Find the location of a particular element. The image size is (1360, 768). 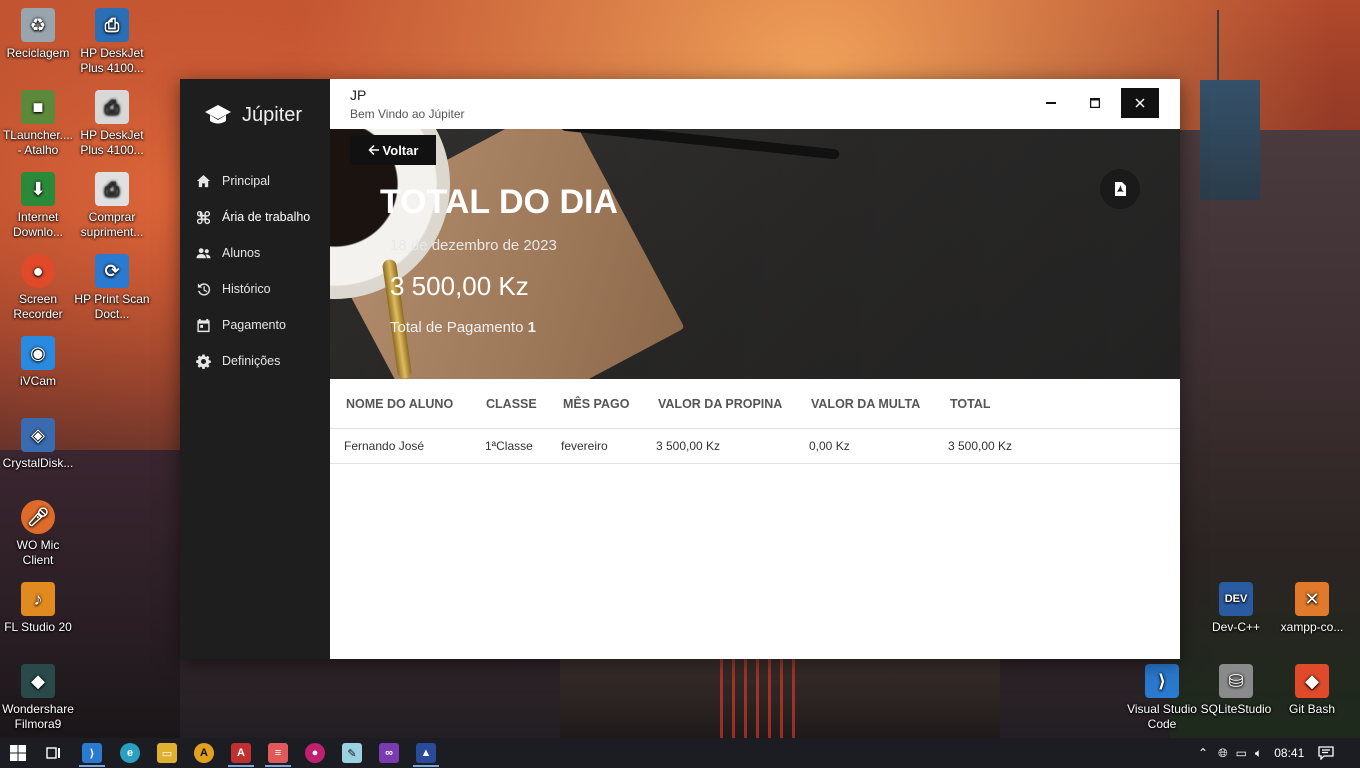

close-button is located at coordinates (1140, 103).